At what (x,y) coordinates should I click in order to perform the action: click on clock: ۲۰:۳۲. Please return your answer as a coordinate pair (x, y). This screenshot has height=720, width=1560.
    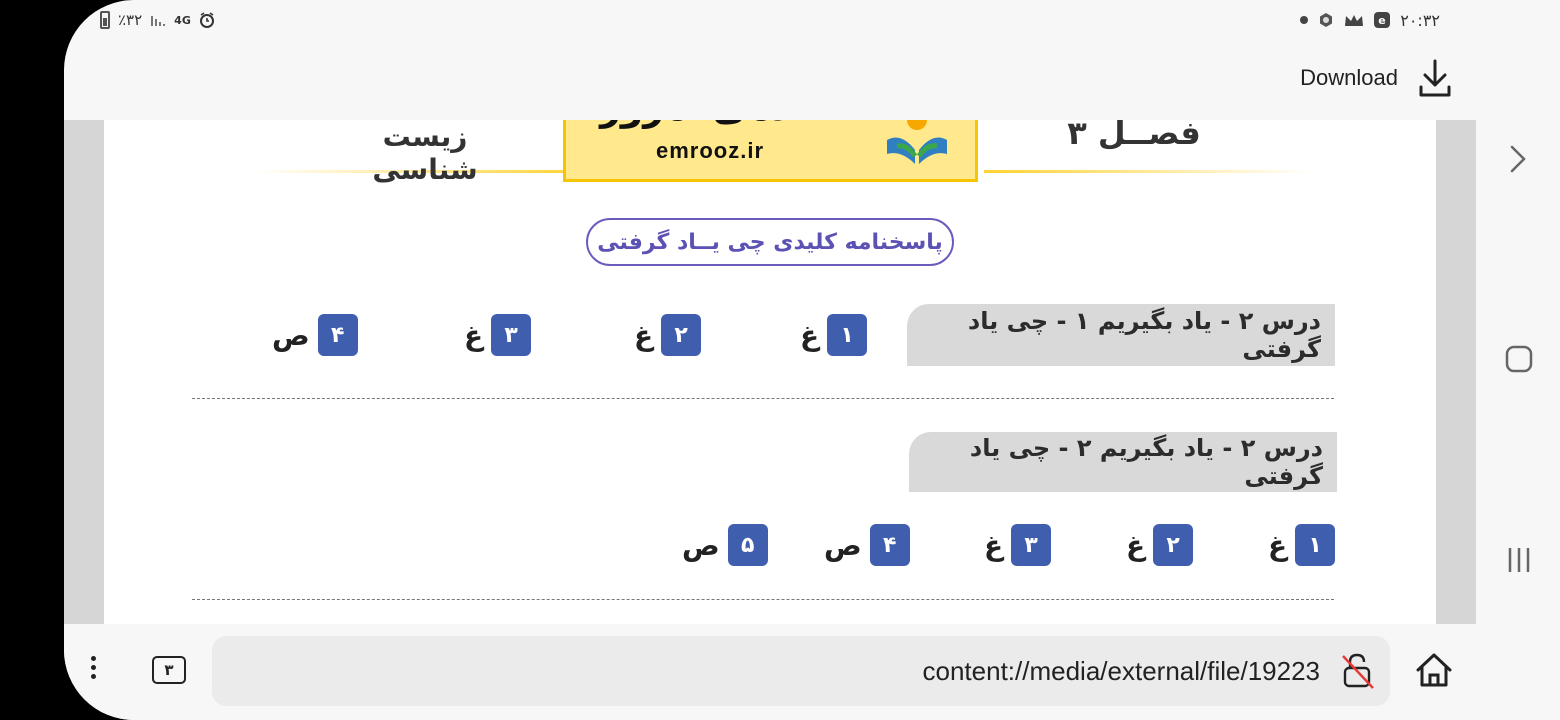
    Looking at the image, I should click on (1420, 20).